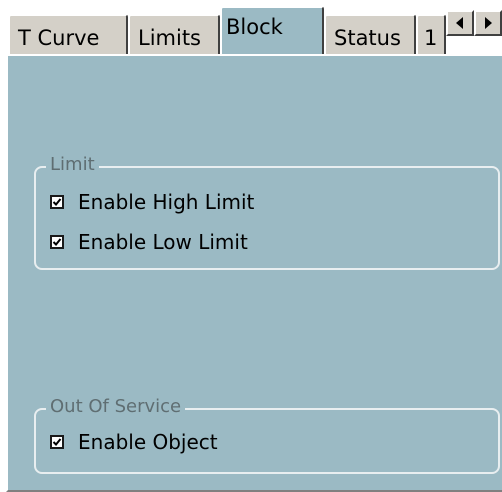  What do you see at coordinates (166, 202) in the screenshot?
I see `checkbox-label: Enable High Limit` at bounding box center [166, 202].